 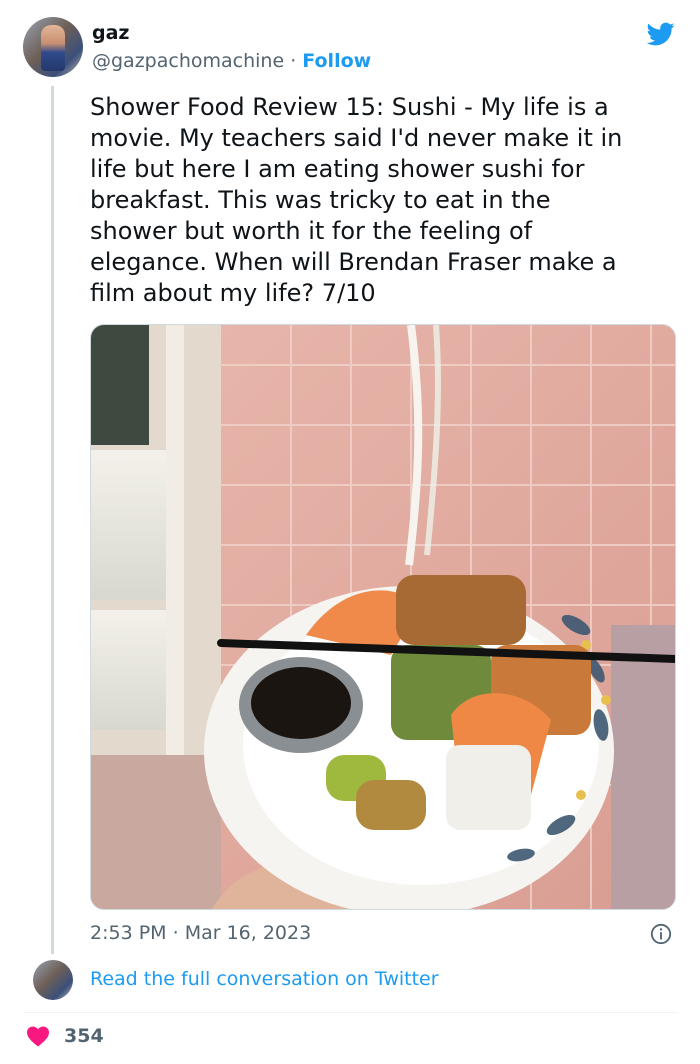 What do you see at coordinates (264, 979) in the screenshot?
I see `read-conversation-link: Read the full conversation on Twitter` at bounding box center [264, 979].